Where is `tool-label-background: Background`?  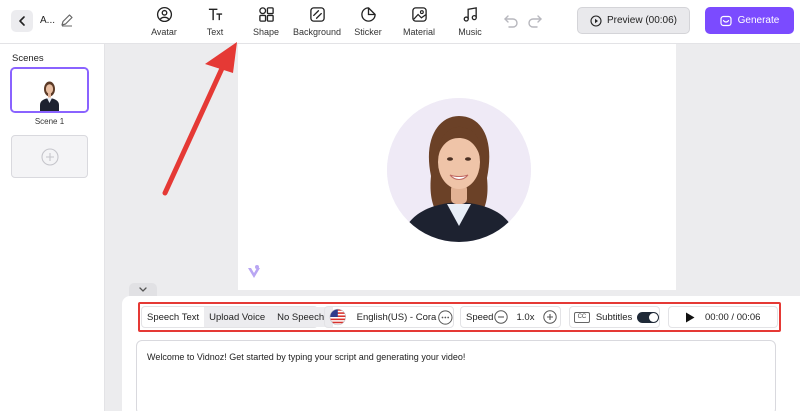 tool-label-background: Background is located at coordinates (317, 32).